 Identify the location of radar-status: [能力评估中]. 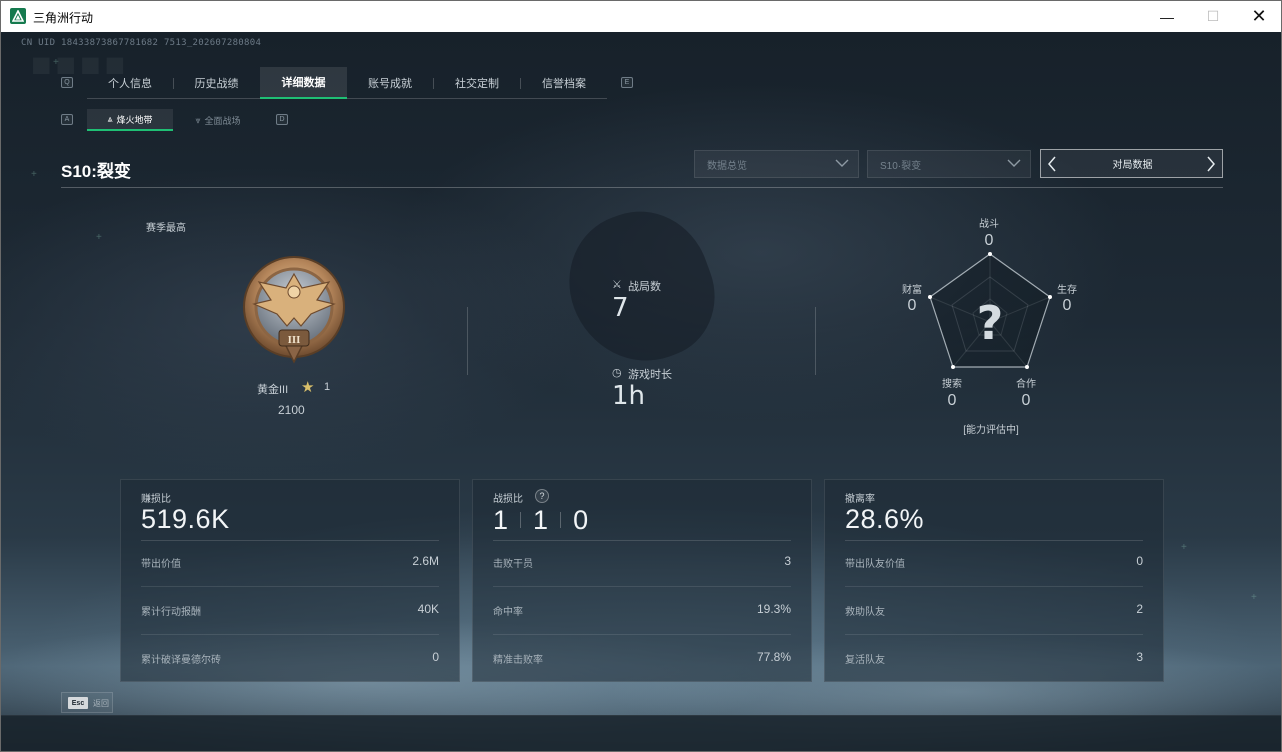
(991, 430).